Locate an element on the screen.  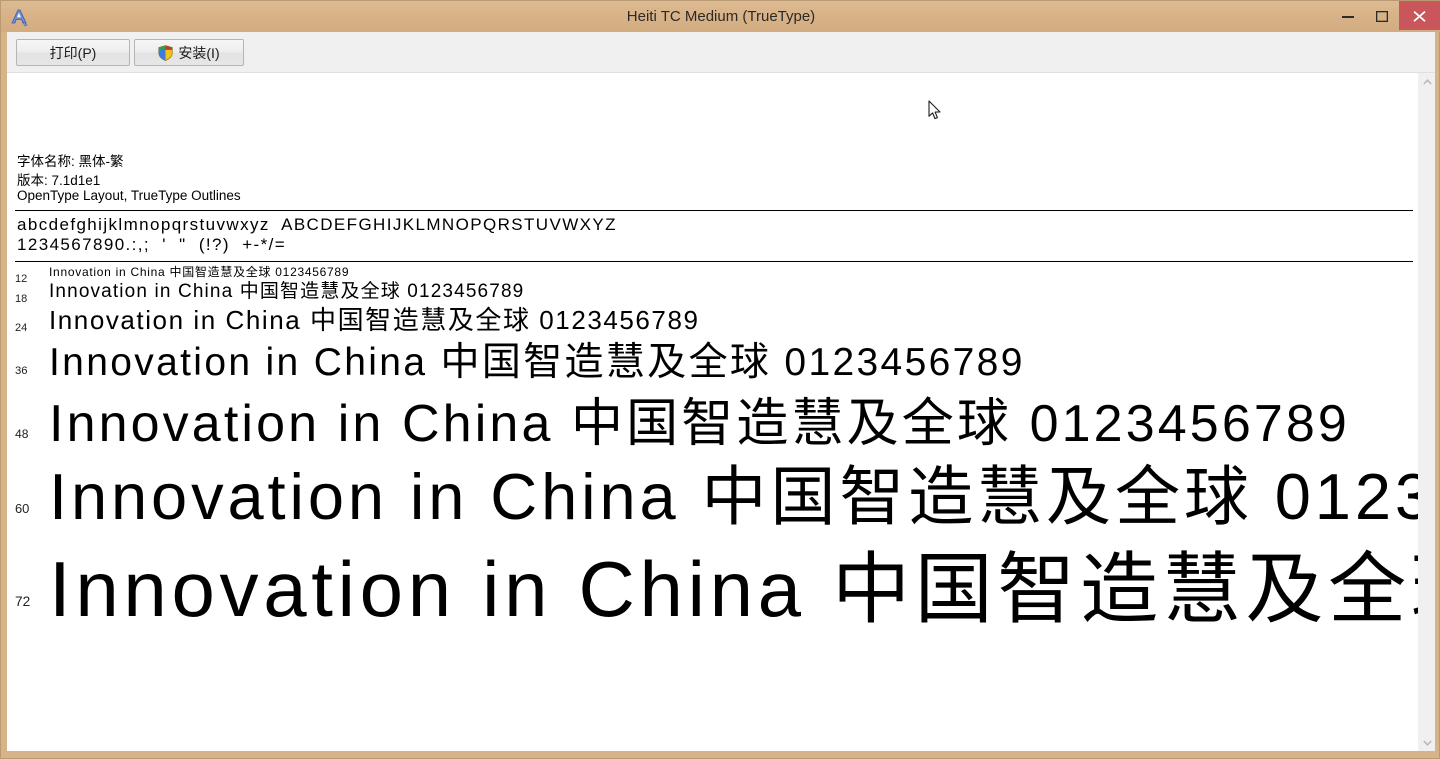
sample-size-label: 48 is located at coordinates (22, 434).